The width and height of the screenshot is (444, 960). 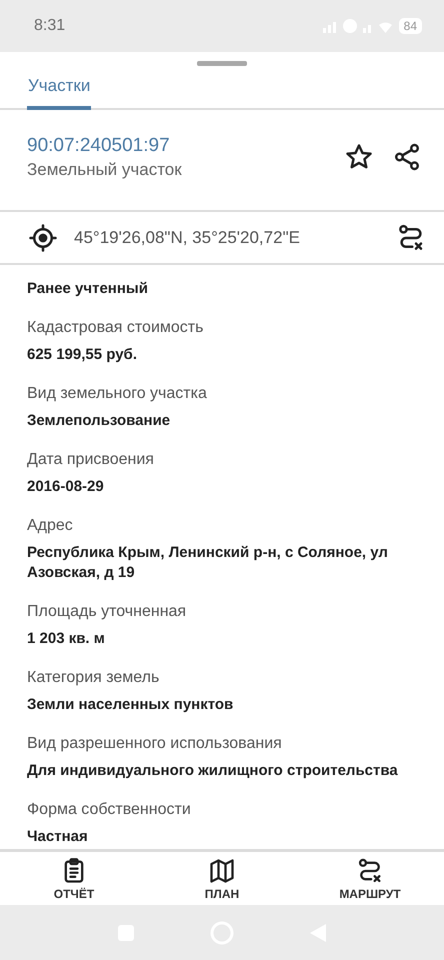 I want to click on field-label: Площадь уточненная, so click(x=107, y=612).